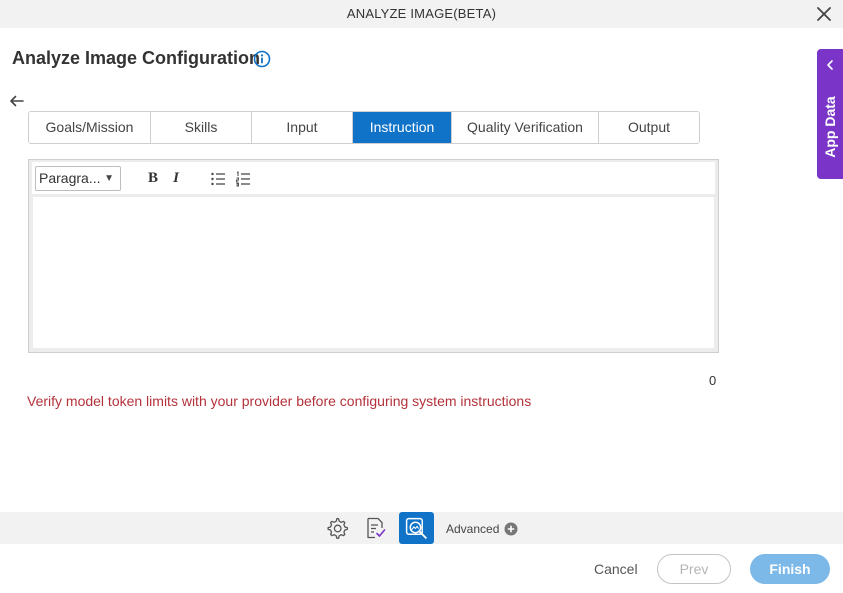 This screenshot has width=843, height=593. What do you see at coordinates (302, 127) in the screenshot?
I see `tab-input: Input` at bounding box center [302, 127].